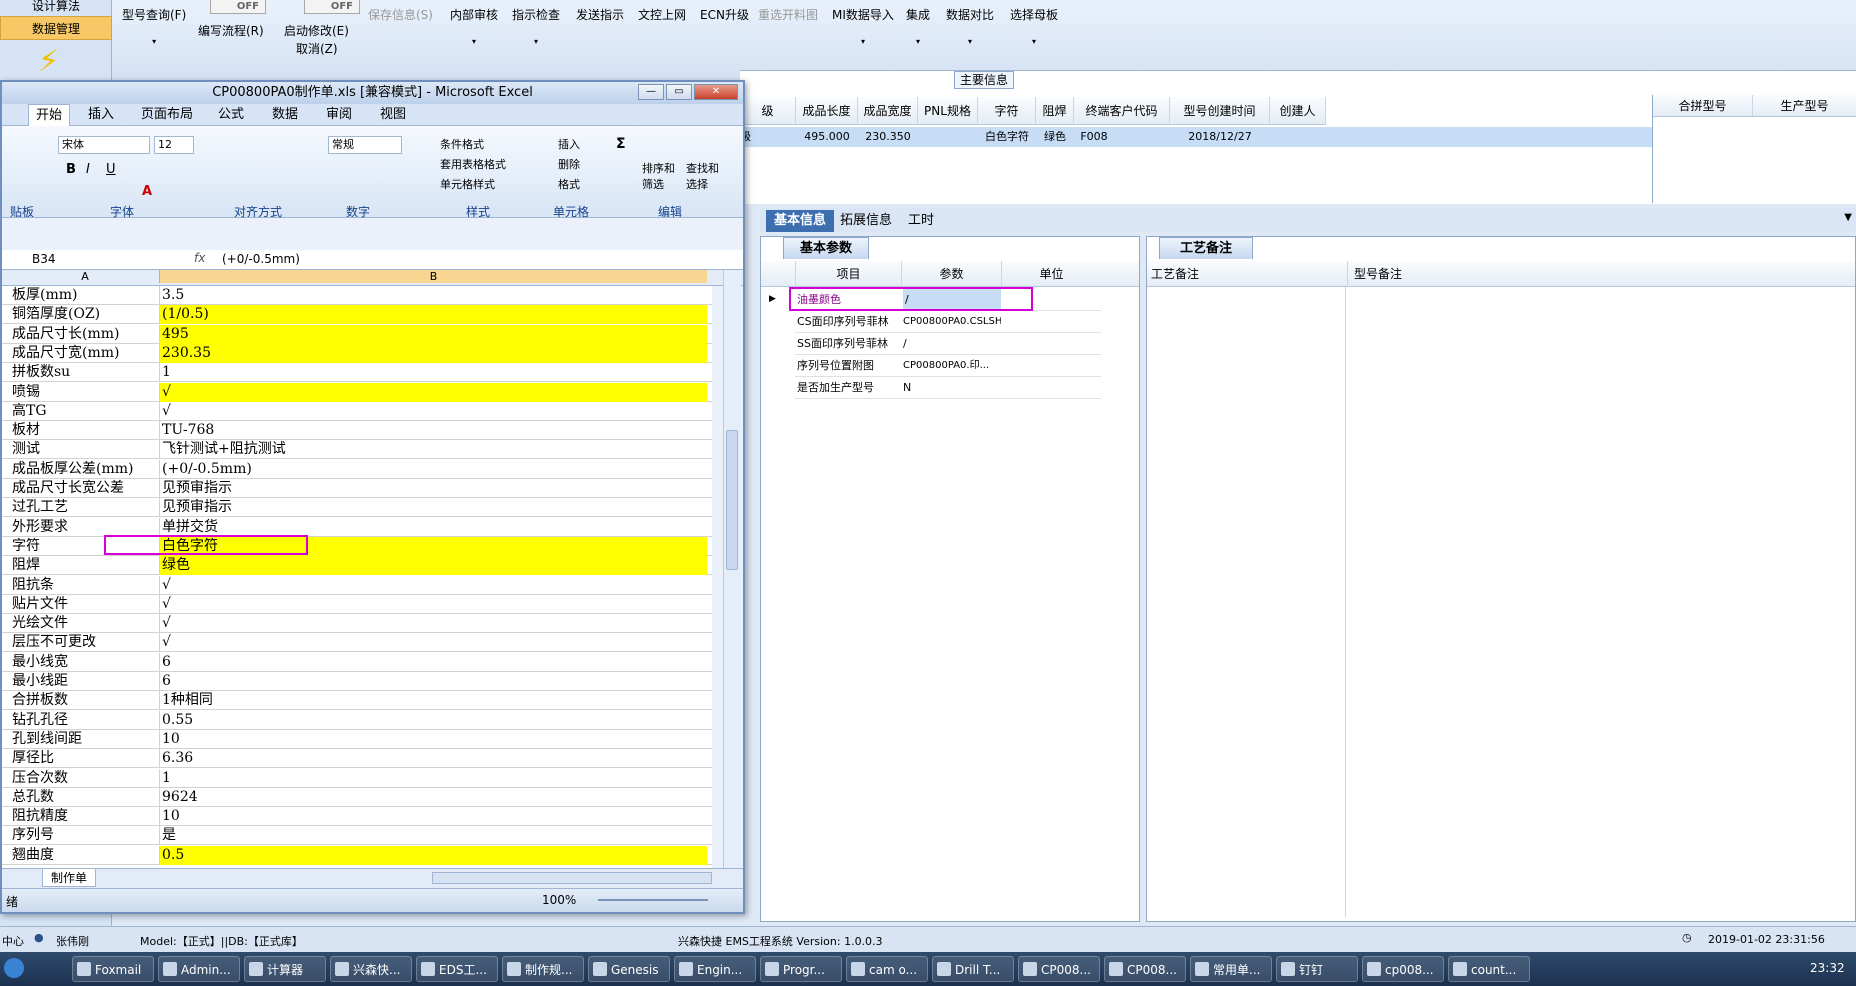  Describe the element at coordinates (1175, 274) in the screenshot. I see `remark-header-process: 工艺备注` at that location.